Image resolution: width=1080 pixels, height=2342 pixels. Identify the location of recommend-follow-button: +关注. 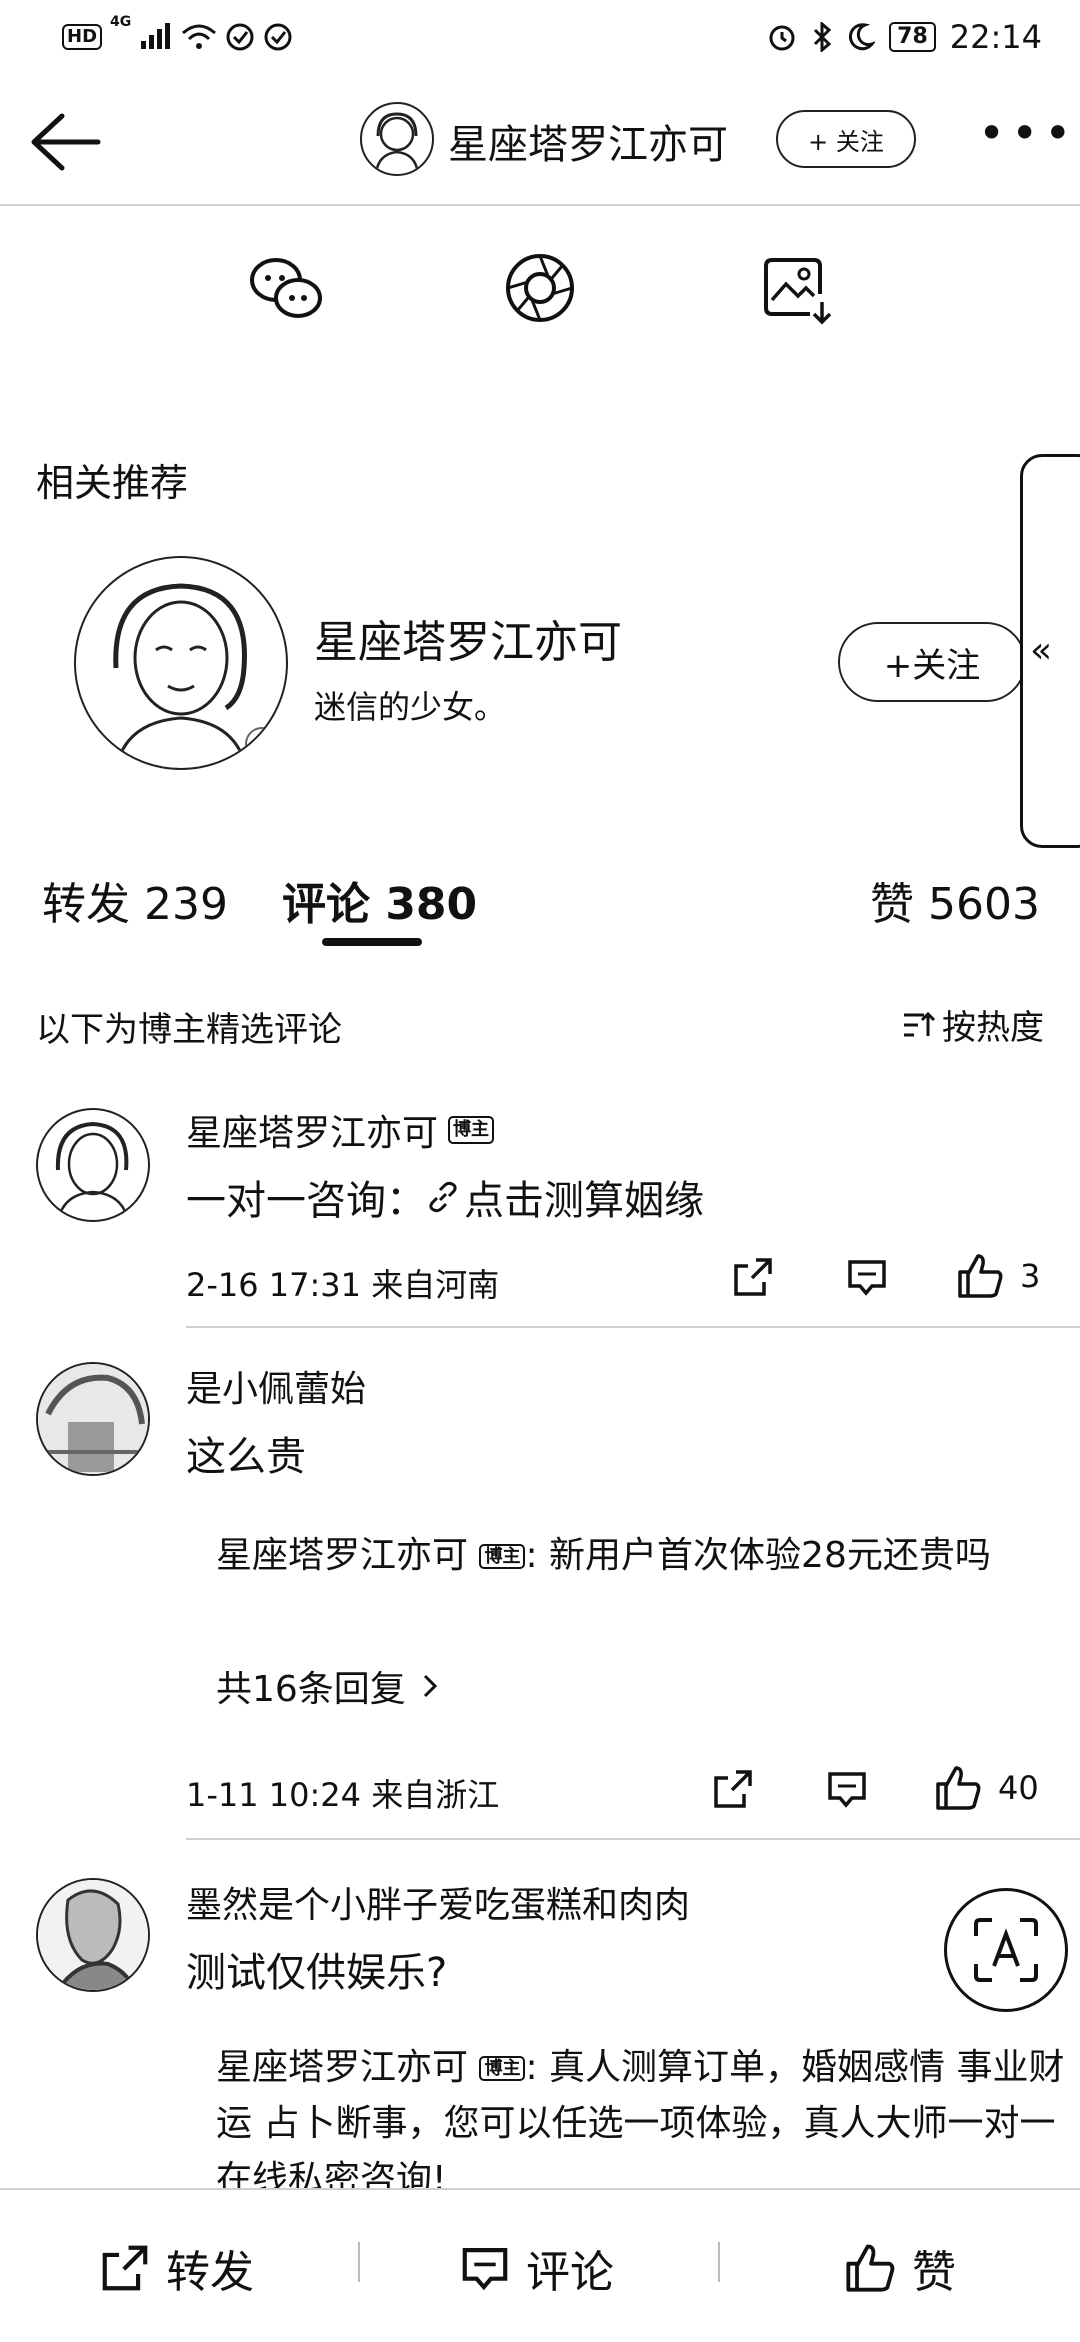
(932, 662).